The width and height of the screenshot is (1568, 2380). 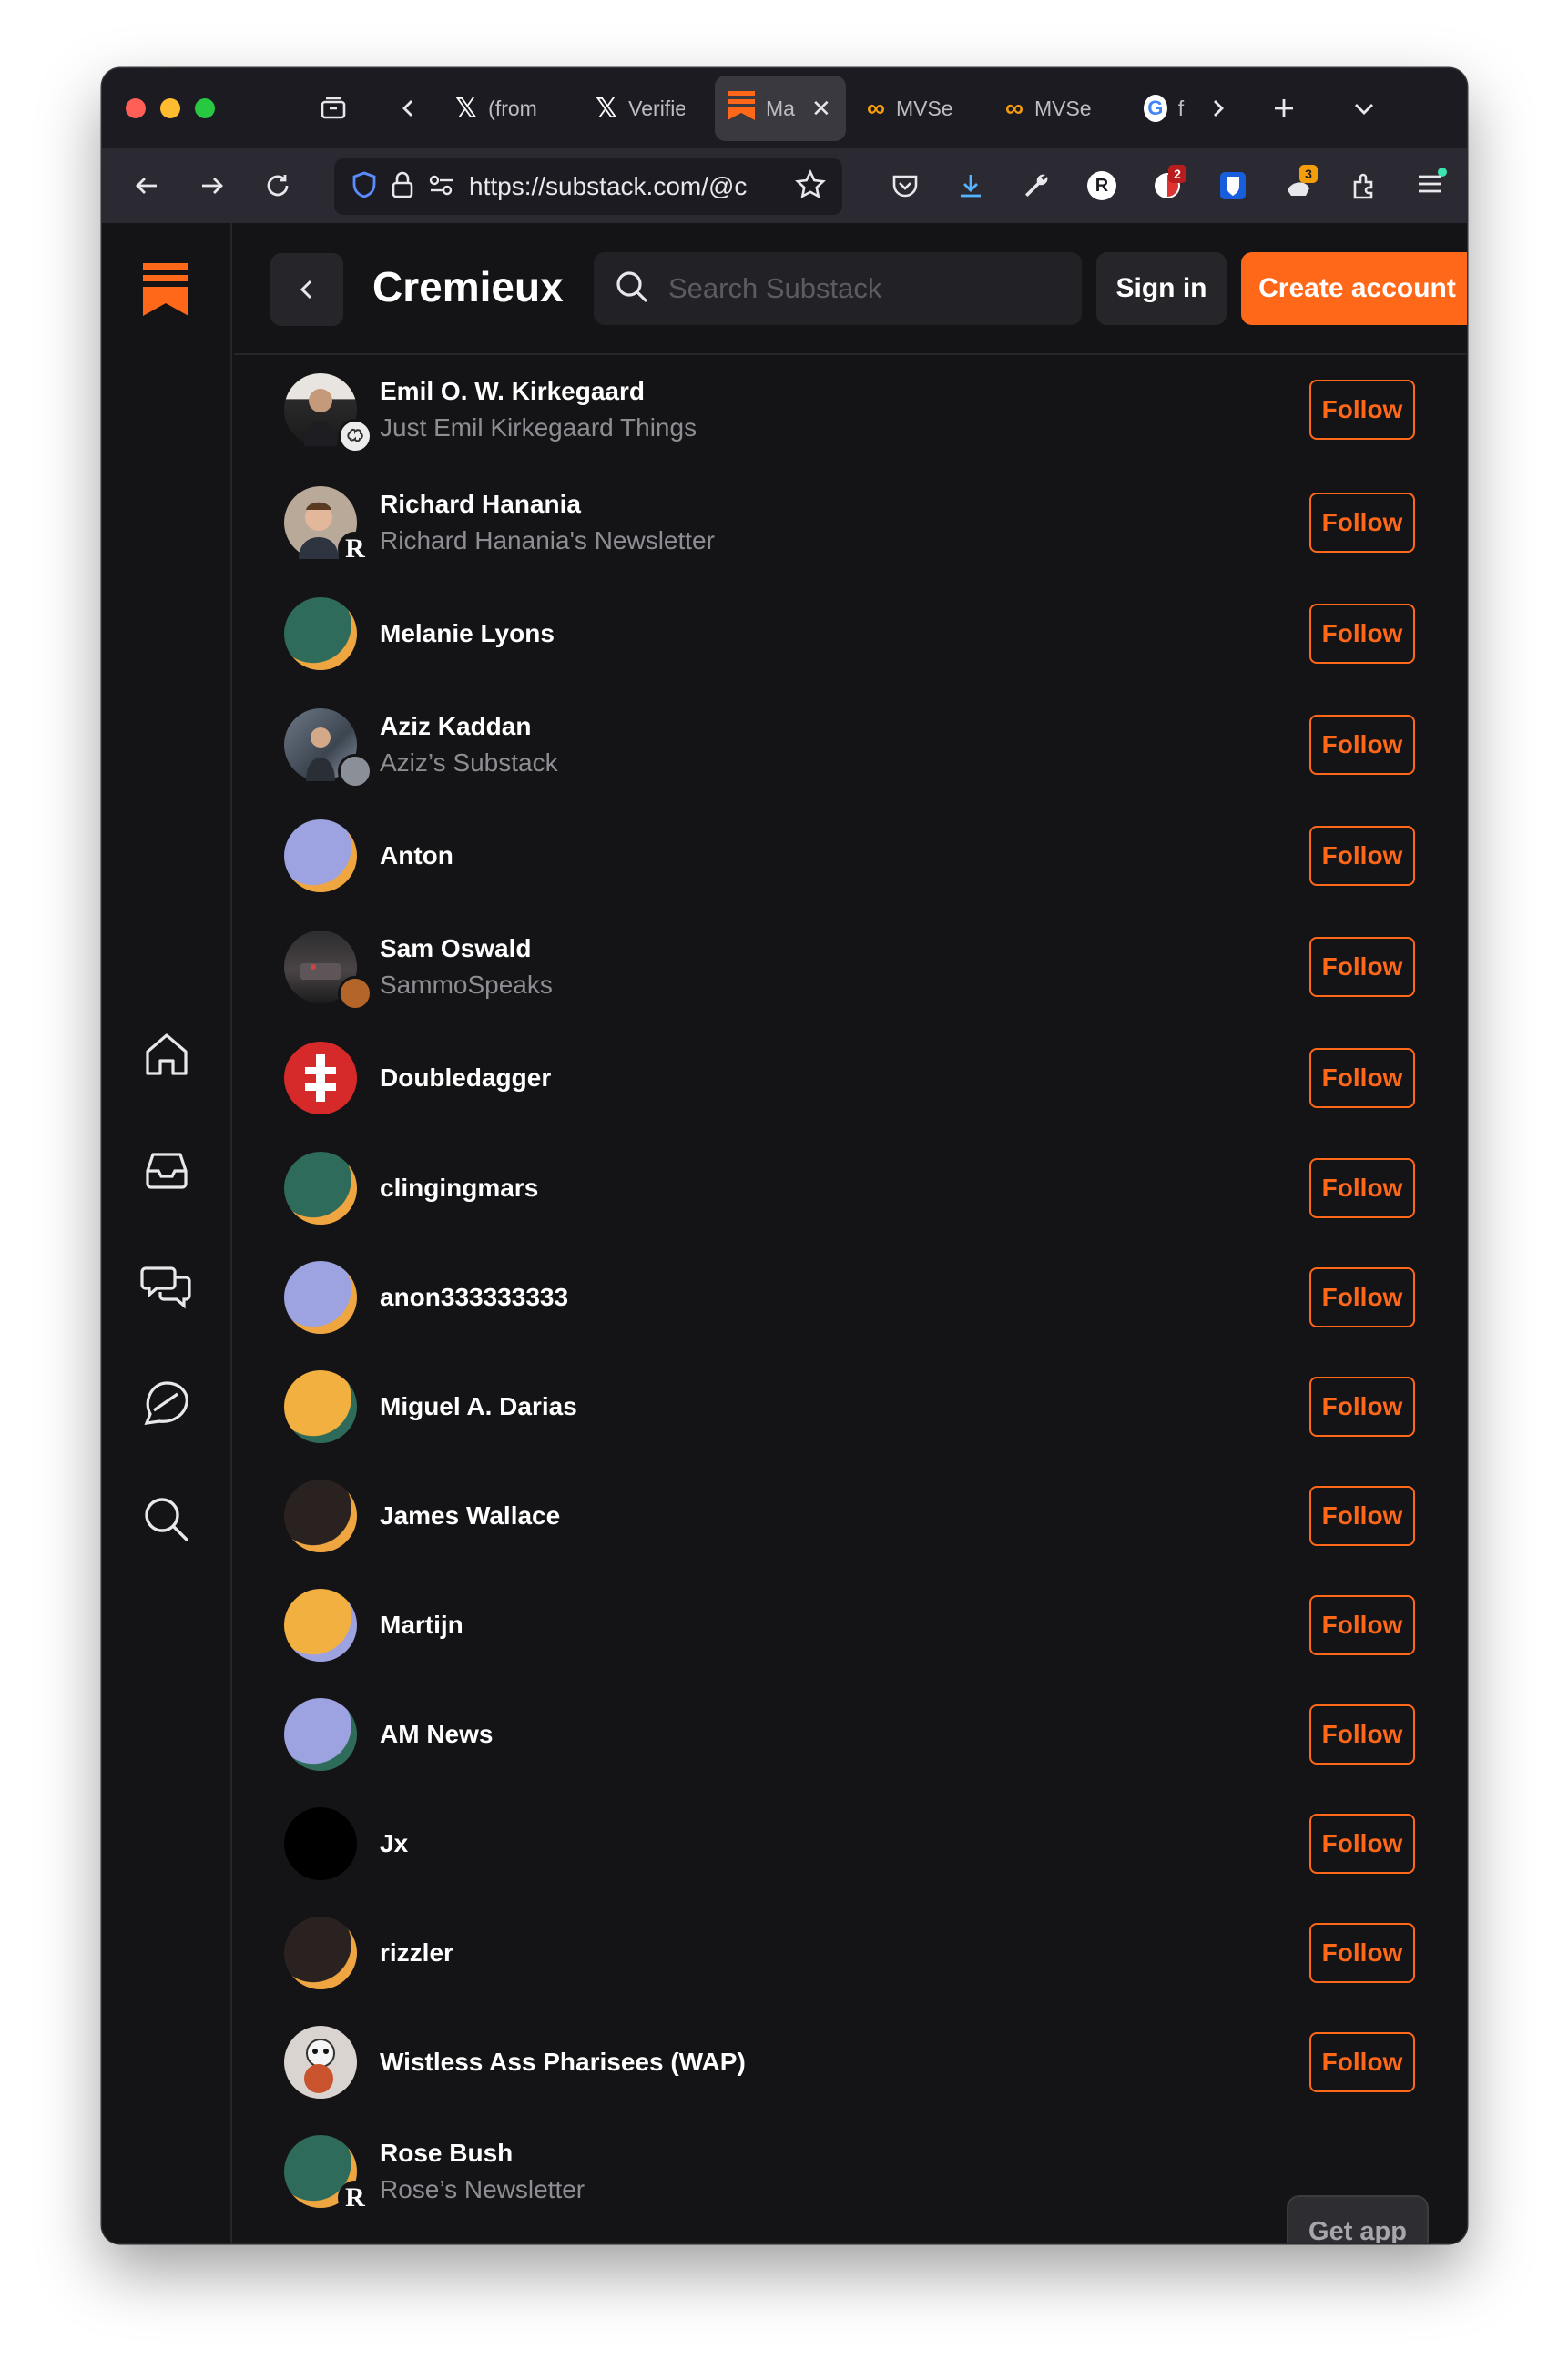 I want to click on user-name: Miguel A. Darias, so click(x=479, y=1406).